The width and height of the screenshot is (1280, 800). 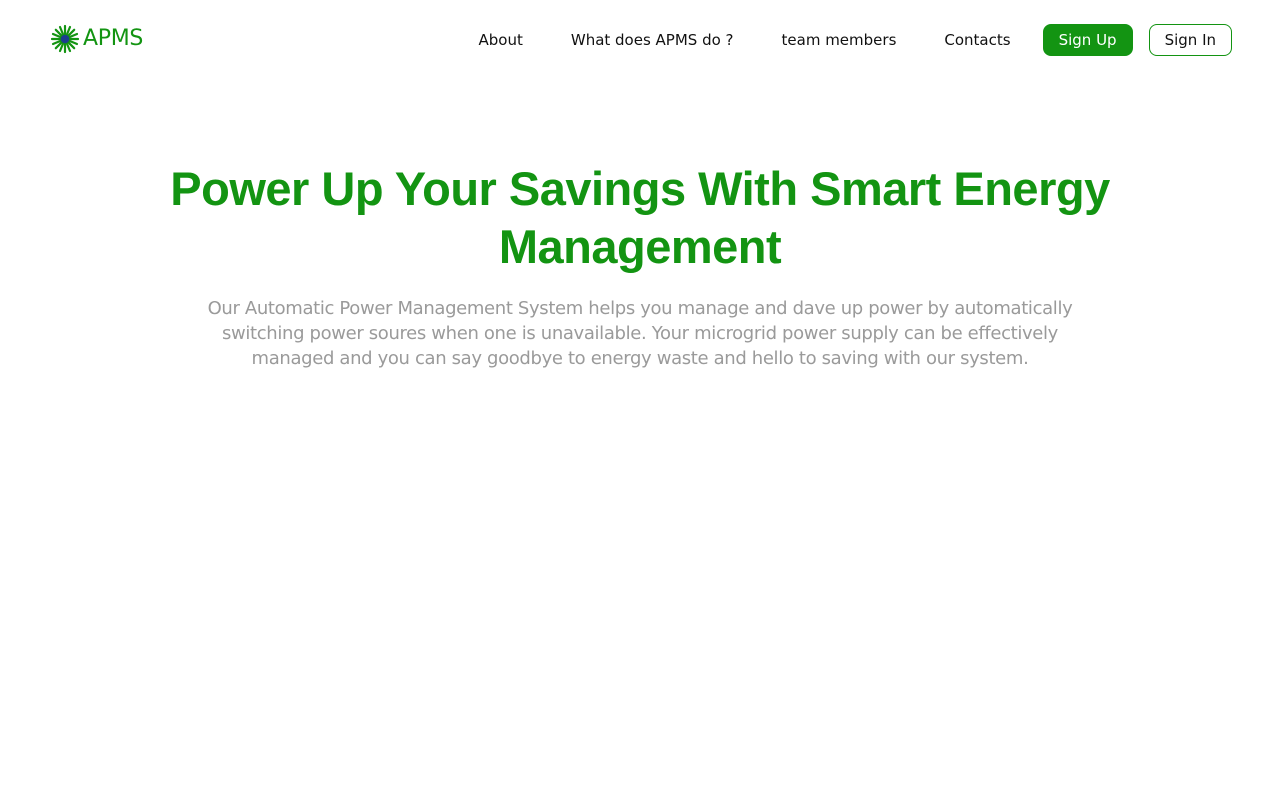 I want to click on sign-up-button: Sign Up, so click(x=1087, y=40).